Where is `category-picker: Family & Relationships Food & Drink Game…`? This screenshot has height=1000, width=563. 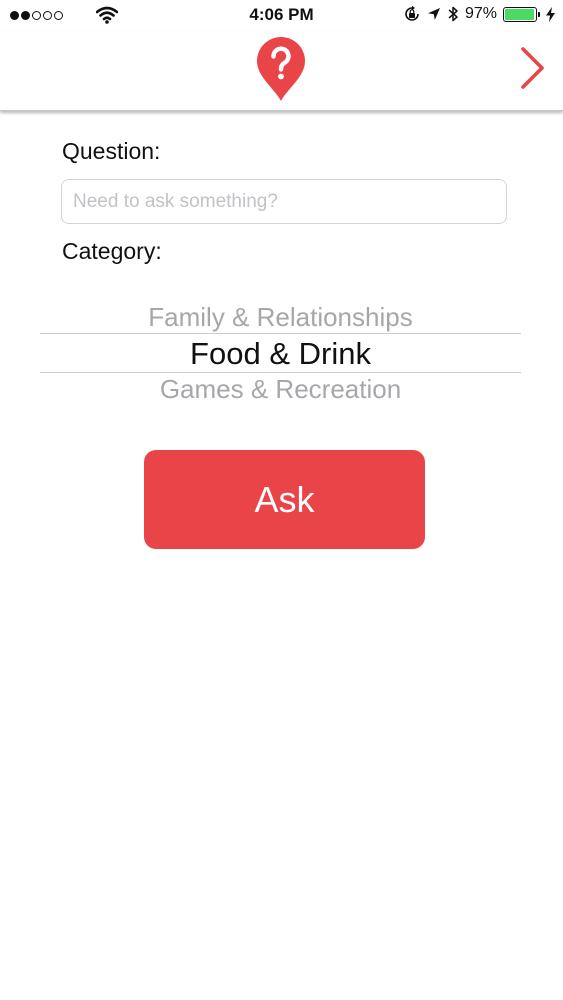
category-picker: Family & Relationships Food & Drink Game… is located at coordinates (280, 350).